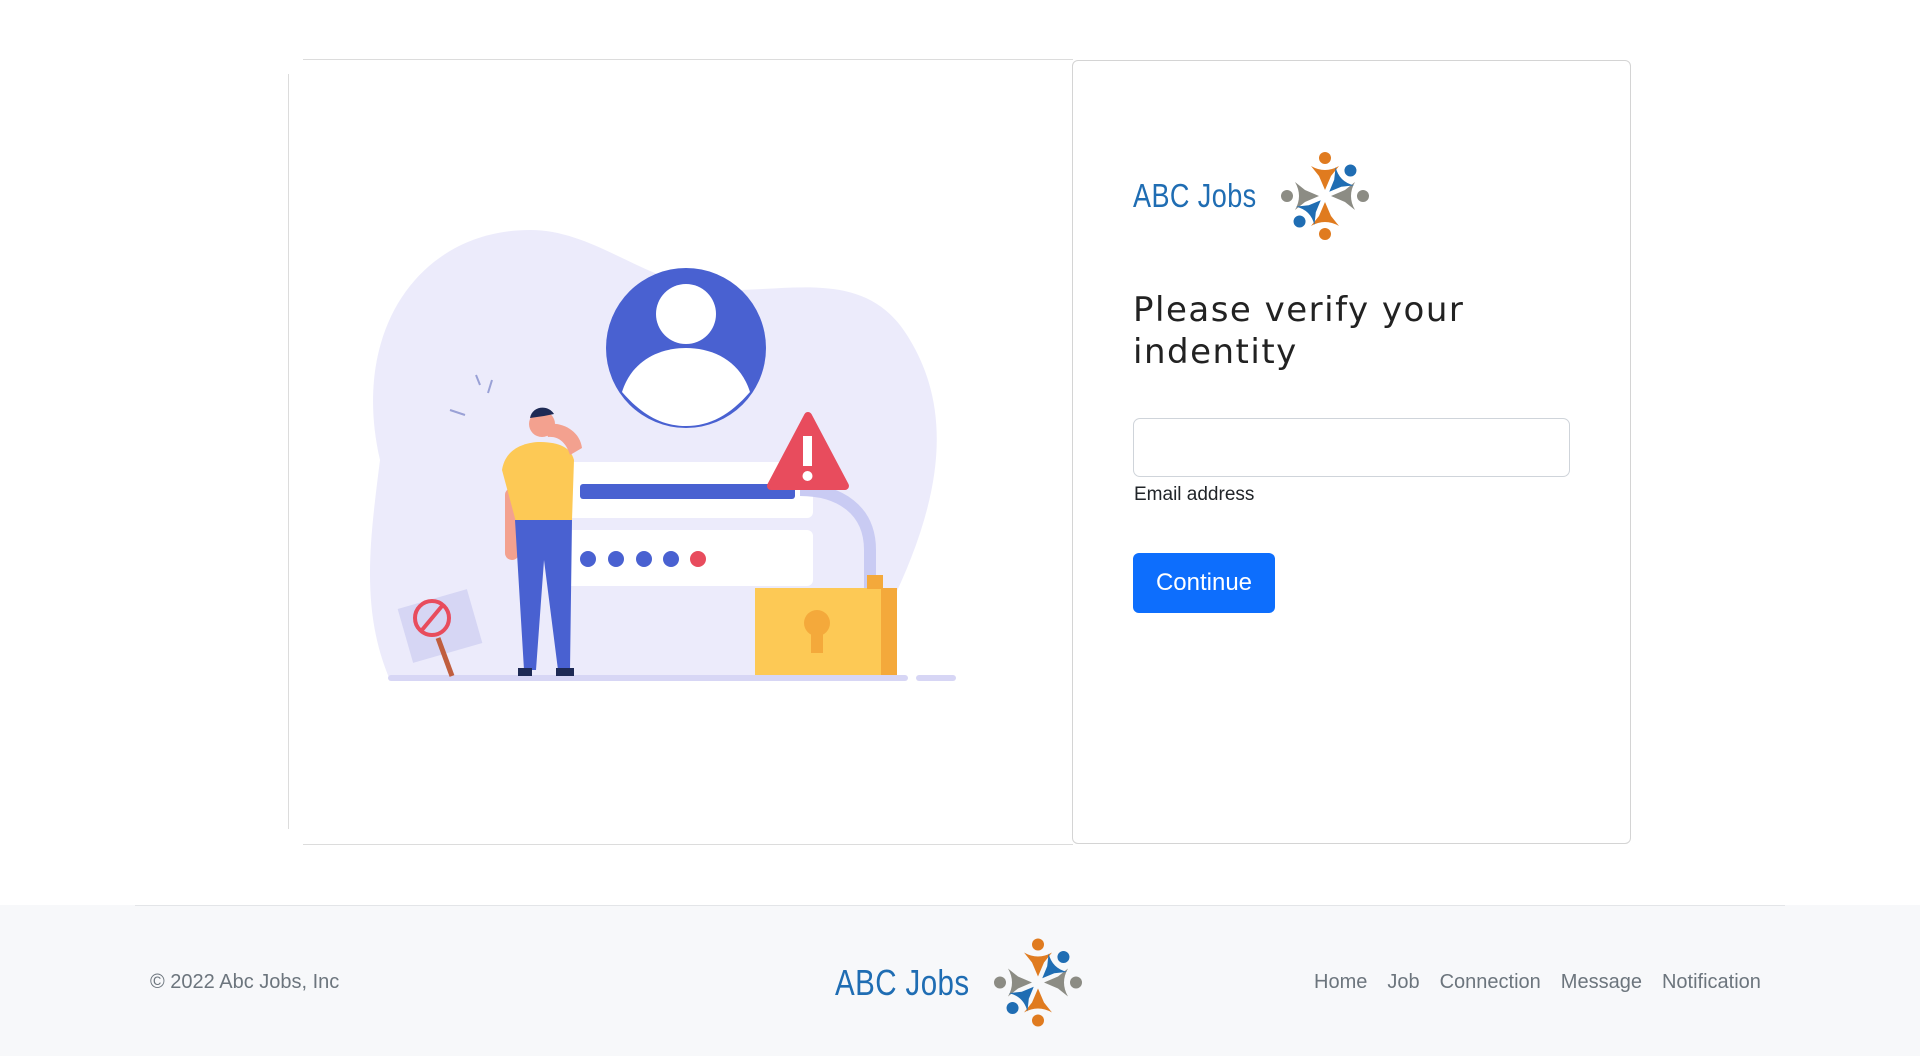  I want to click on footer-link-home: Home, so click(1340, 982).